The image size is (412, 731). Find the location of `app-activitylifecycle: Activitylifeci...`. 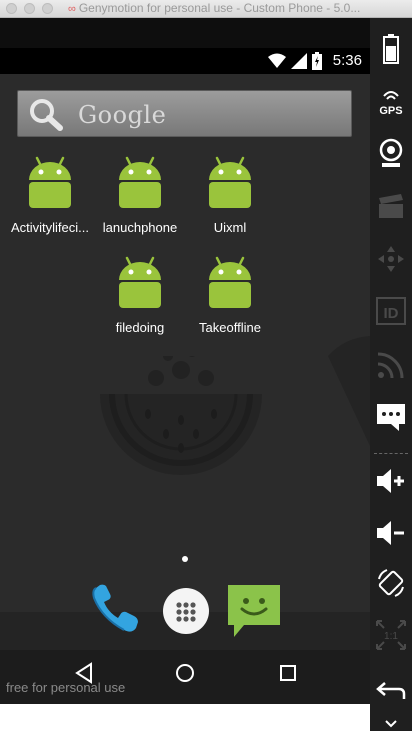

app-activitylifecycle: Activitylifeci... is located at coordinates (50, 201).